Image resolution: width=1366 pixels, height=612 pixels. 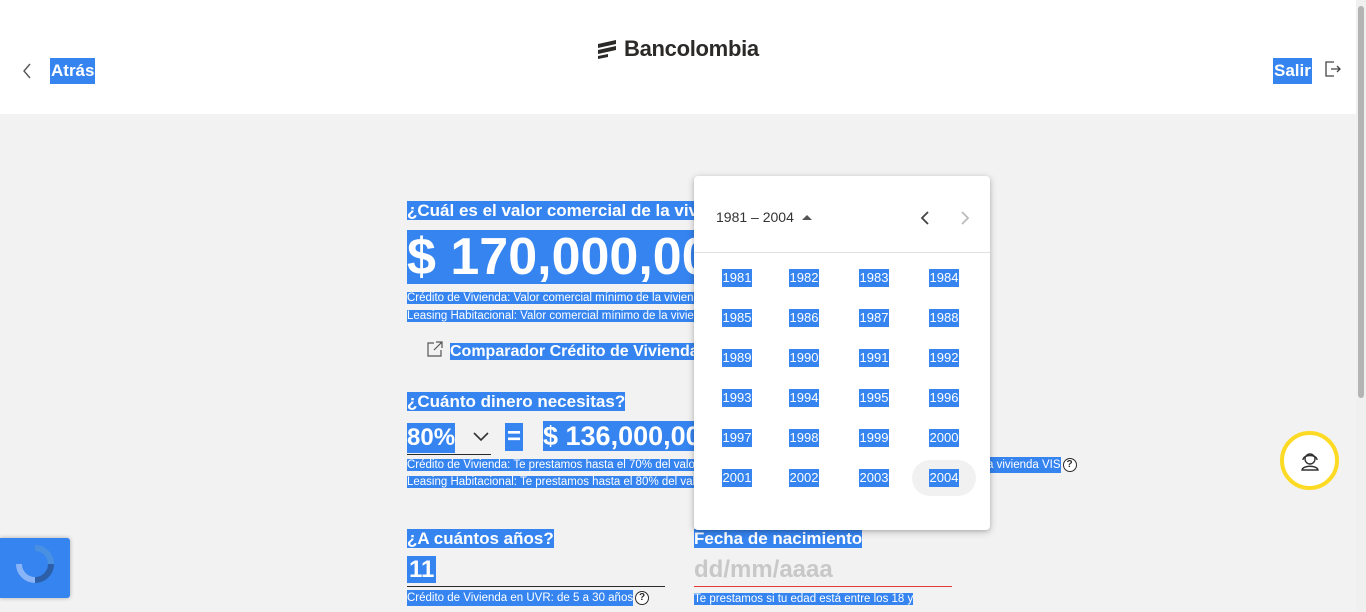 I want to click on year-option-label: 1983, so click(x=874, y=278).